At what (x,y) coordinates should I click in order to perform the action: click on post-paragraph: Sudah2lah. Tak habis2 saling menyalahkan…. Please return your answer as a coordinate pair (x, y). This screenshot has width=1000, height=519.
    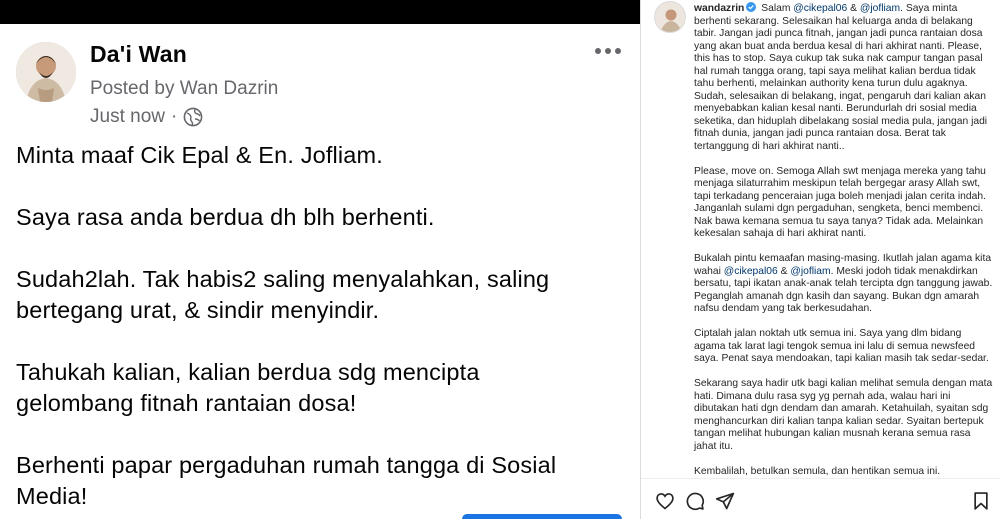
    Looking at the image, I should click on (283, 294).